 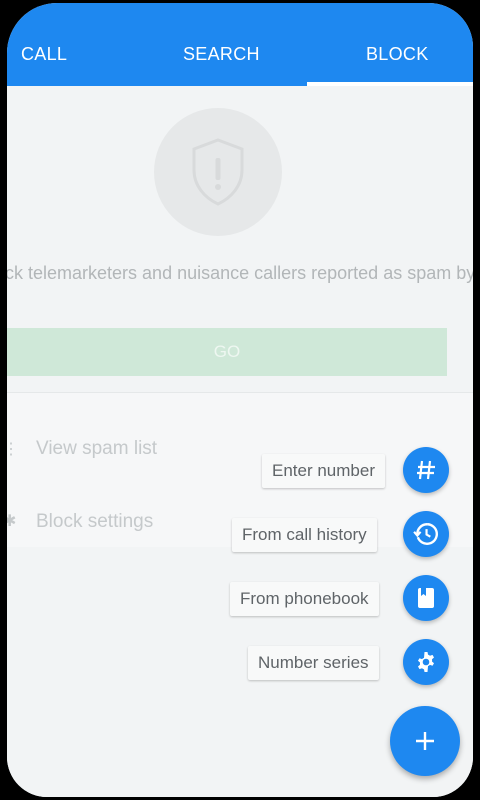 What do you see at coordinates (96, 449) in the screenshot?
I see `view-spam-list-item: View spam list` at bounding box center [96, 449].